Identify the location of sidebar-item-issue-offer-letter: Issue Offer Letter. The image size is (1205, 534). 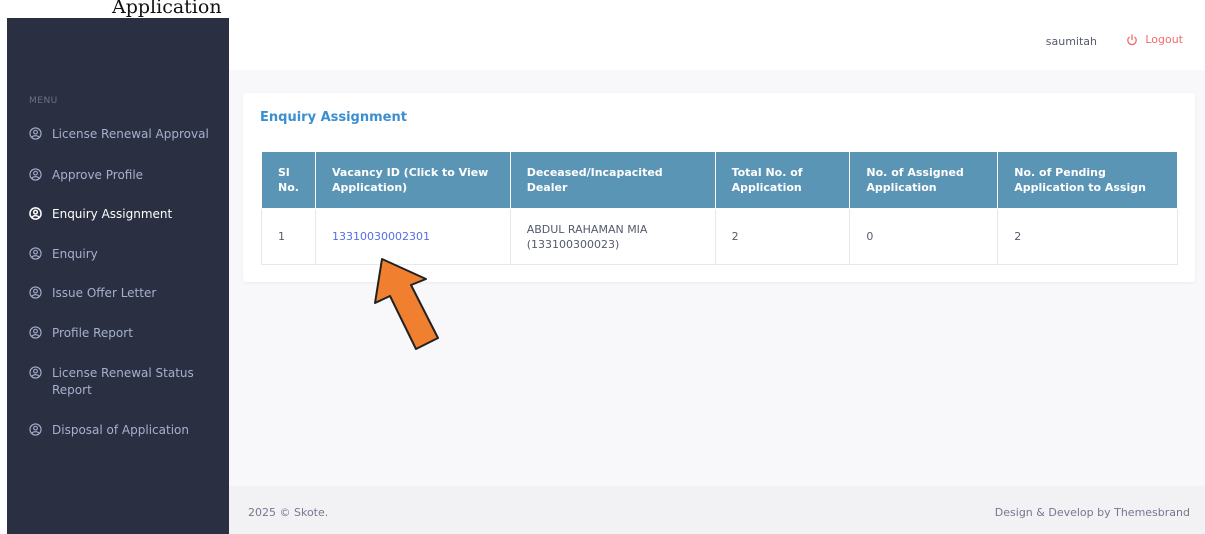
(124, 293).